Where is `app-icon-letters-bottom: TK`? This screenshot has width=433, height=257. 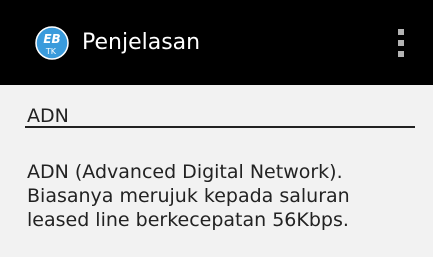
app-icon-letters-bottom: TK is located at coordinates (51, 51).